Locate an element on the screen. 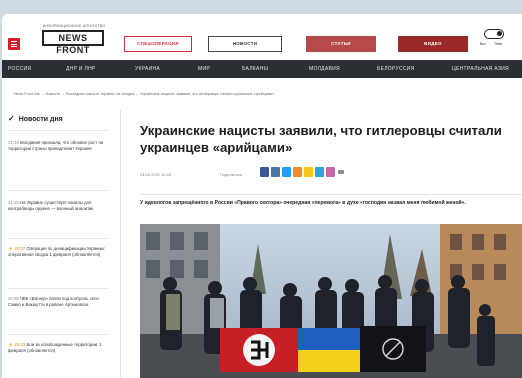 The height and width of the screenshot is (378, 522). site-logo: ИНФОРМАЦИОННОЕ АГЕНТСТВО NEWS FRONT is located at coordinates (74, 39).